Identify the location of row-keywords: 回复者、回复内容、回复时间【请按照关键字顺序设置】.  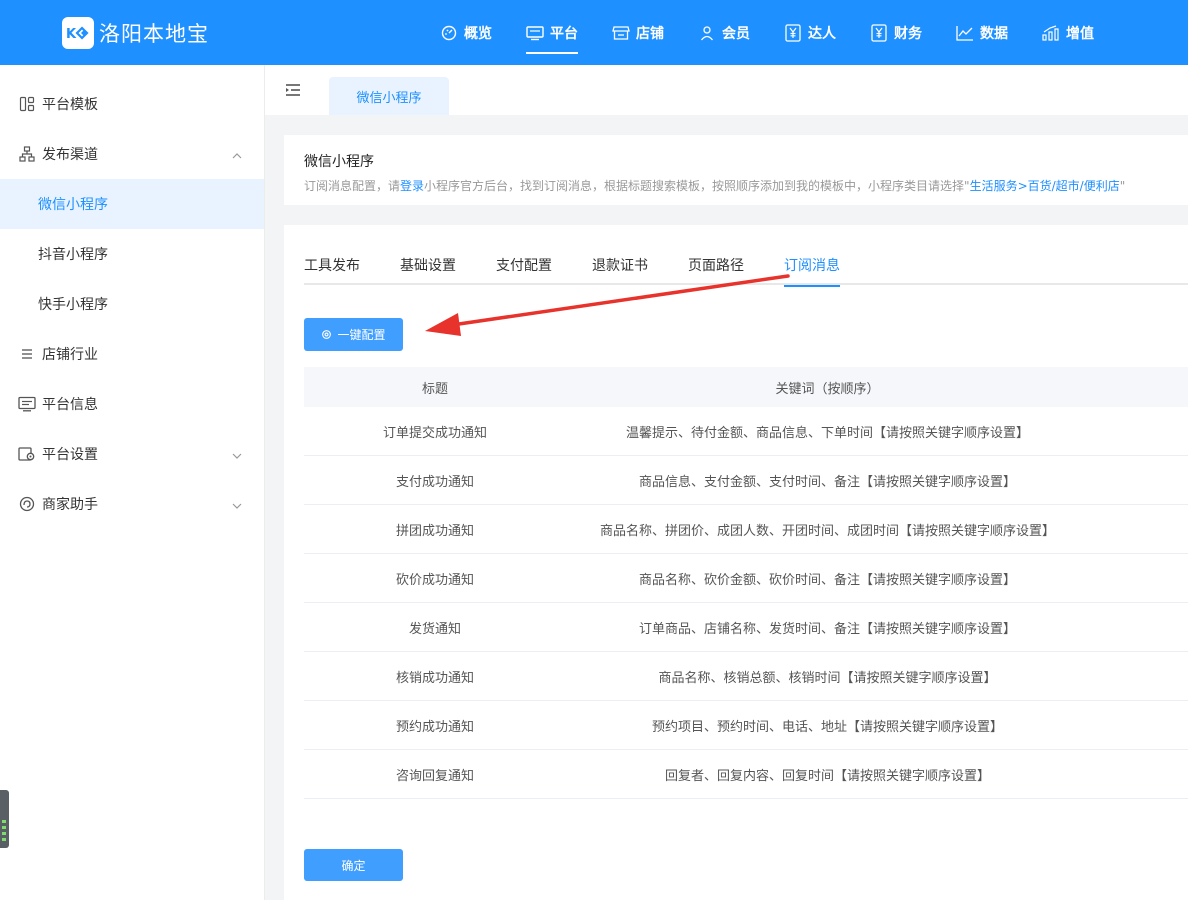
(827, 776).